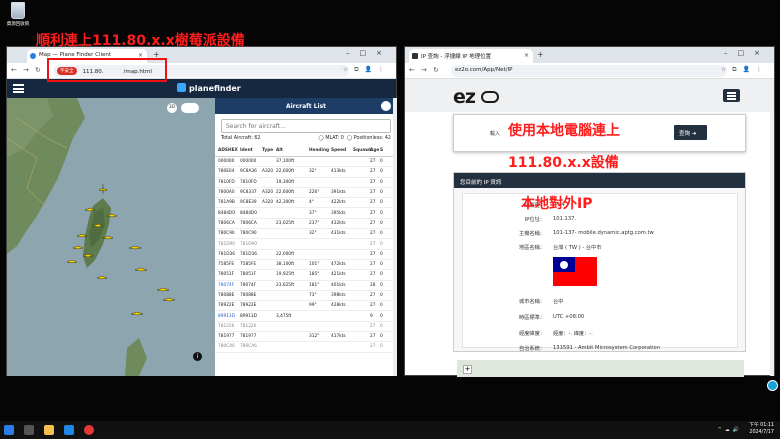 The image size is (780, 439). I want to click on table-row: 78922E 78922E 99° 428kts 27 0, so click(306, 306).